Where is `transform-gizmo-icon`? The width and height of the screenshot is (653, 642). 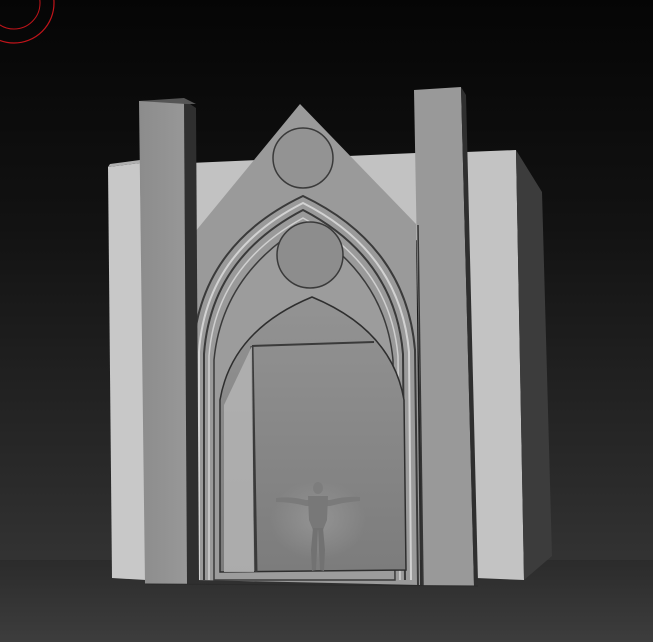 transform-gizmo-icon is located at coordinates (27, 22).